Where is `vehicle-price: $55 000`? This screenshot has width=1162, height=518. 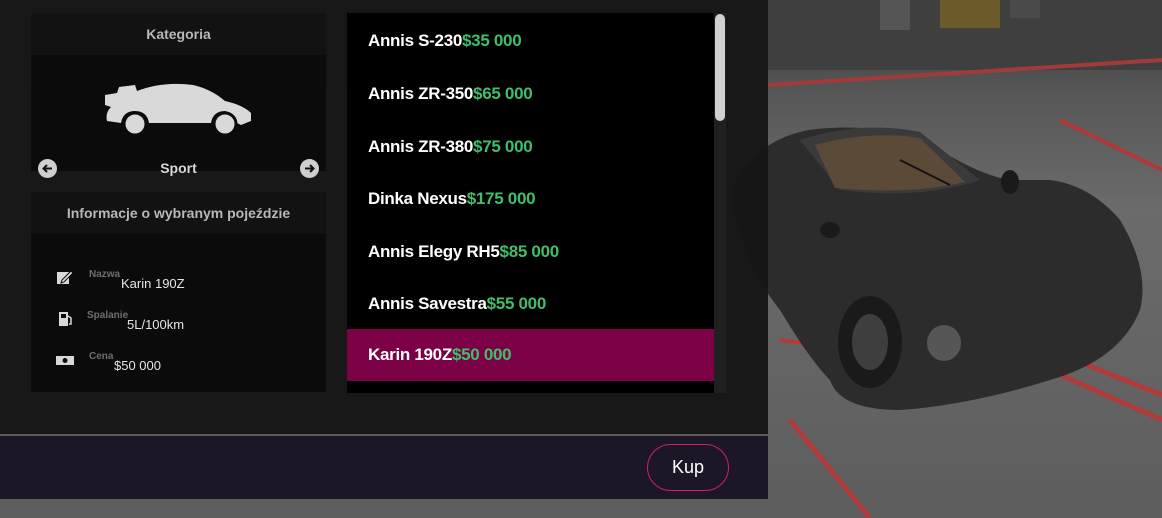 vehicle-price: $55 000 is located at coordinates (516, 303).